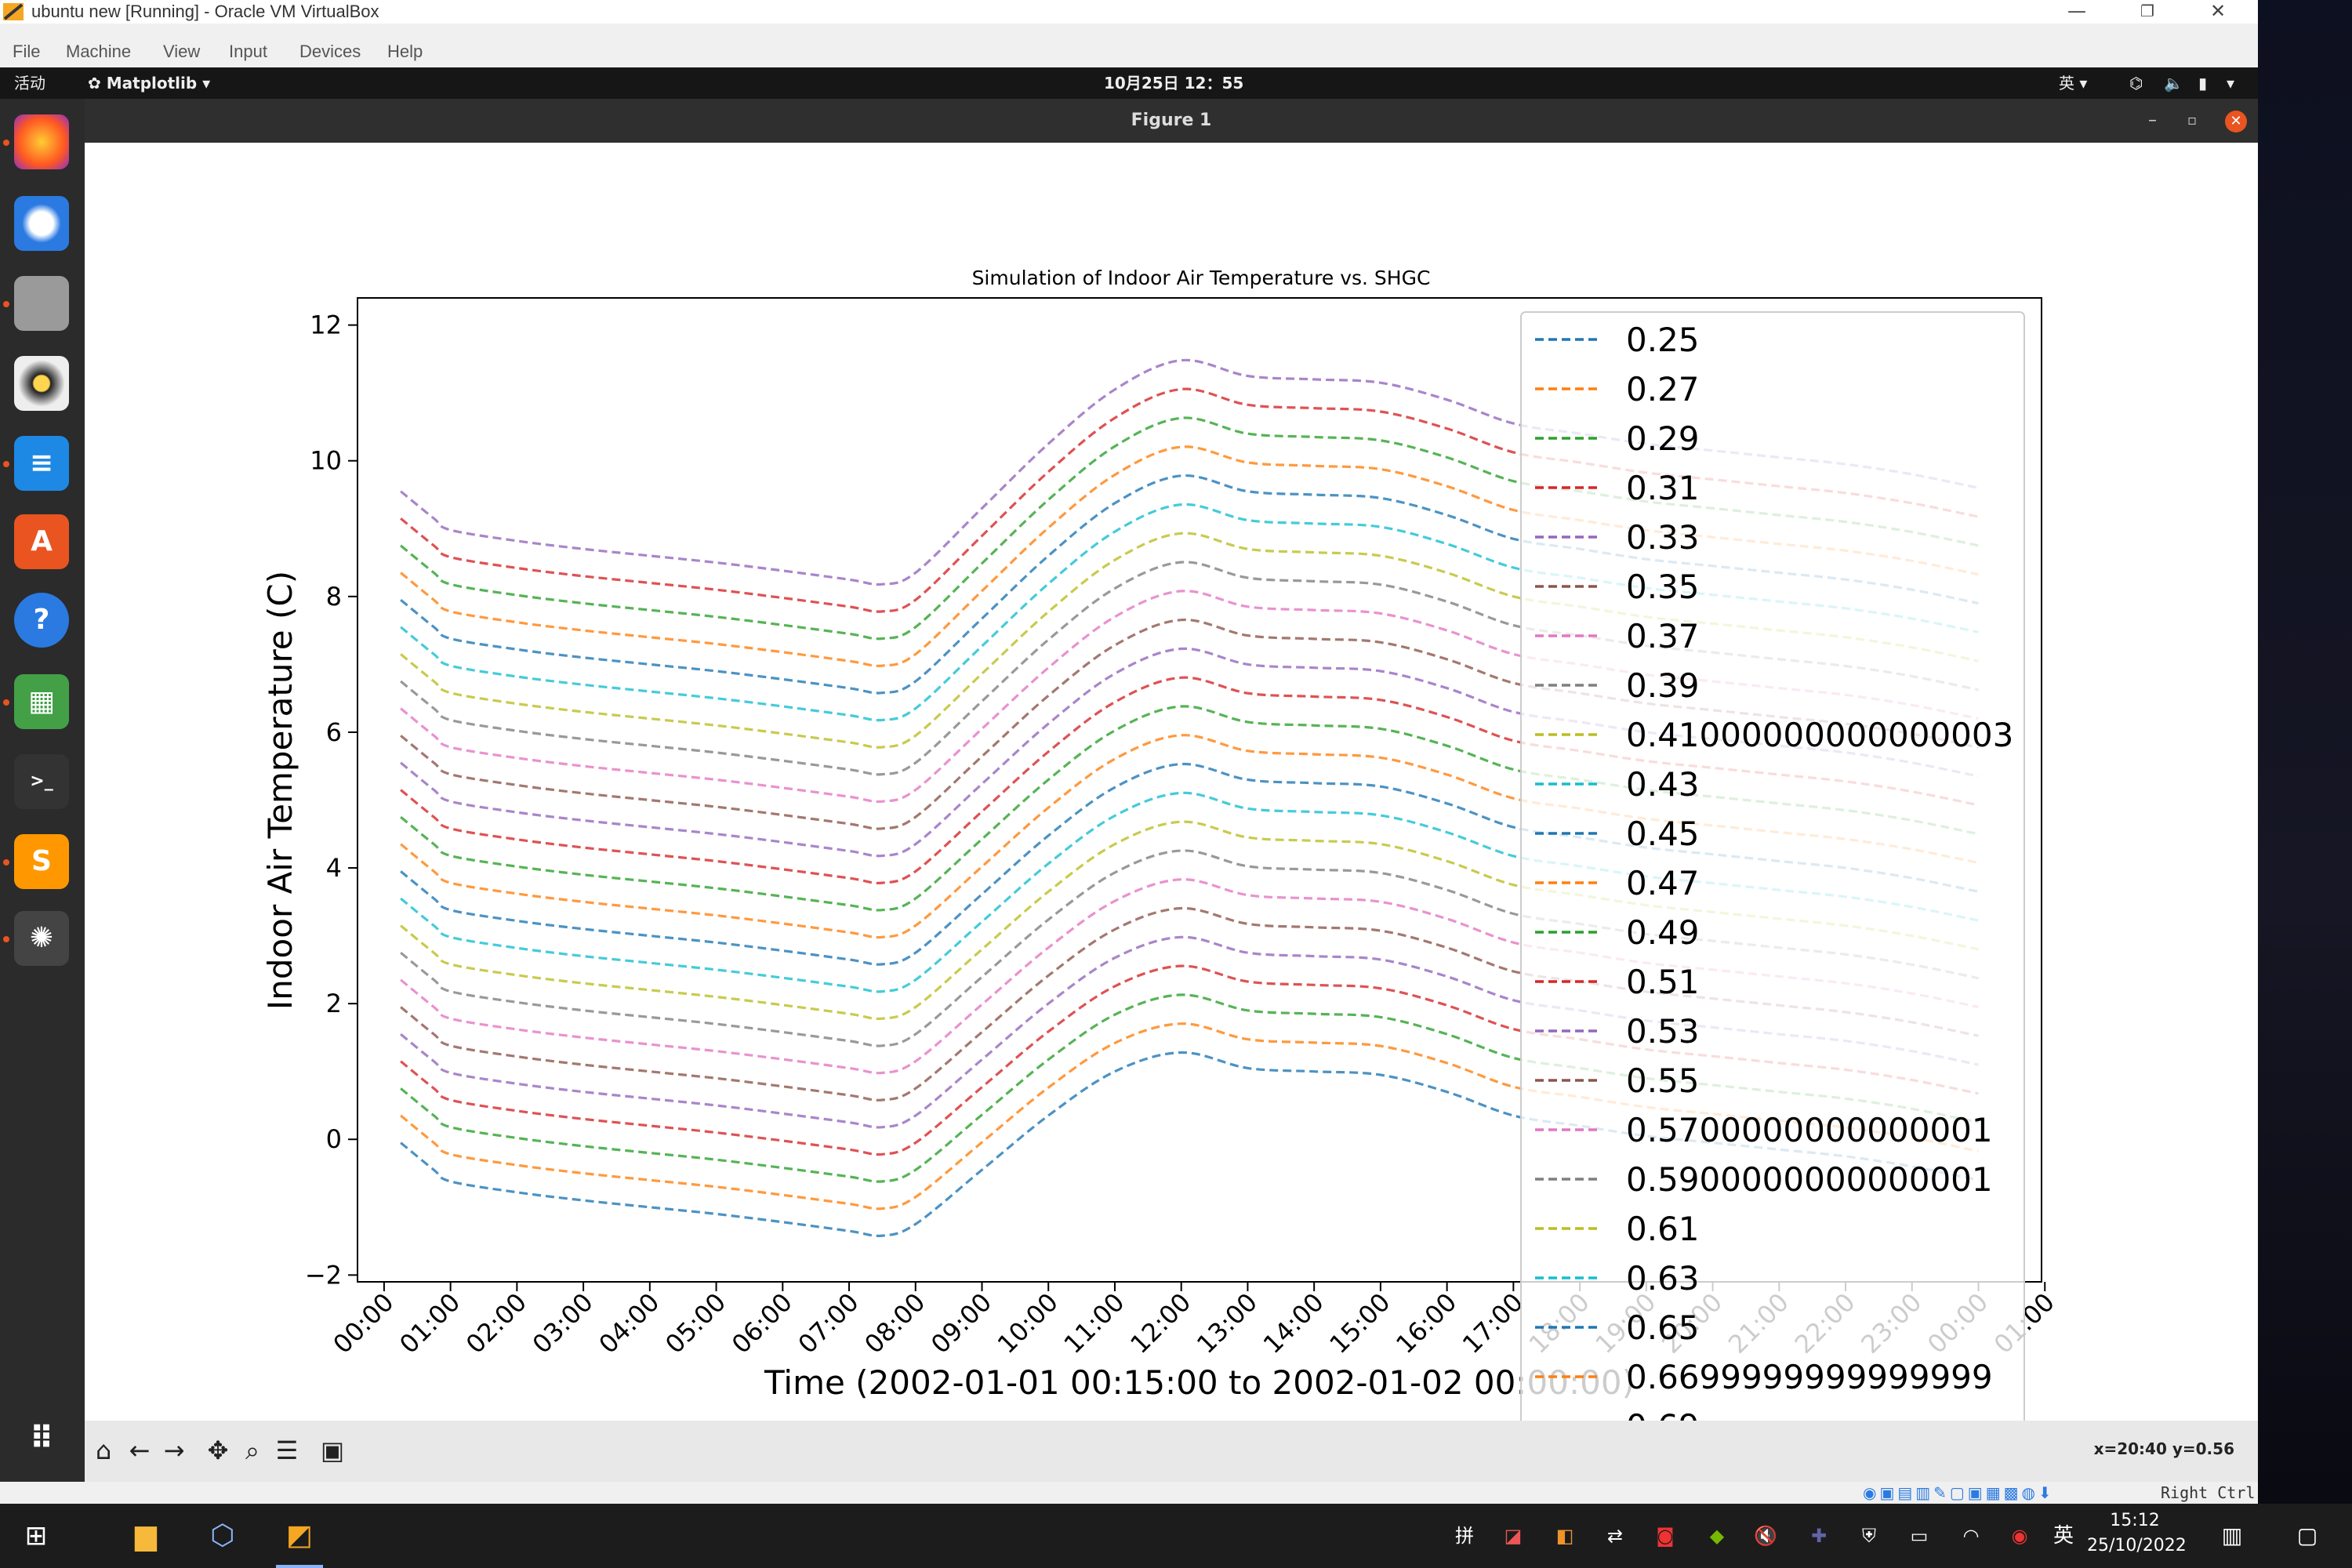 This screenshot has height=1568, width=2352. Describe the element at coordinates (1819, 1536) in the screenshot. I see `teams-icon: ✚` at that location.